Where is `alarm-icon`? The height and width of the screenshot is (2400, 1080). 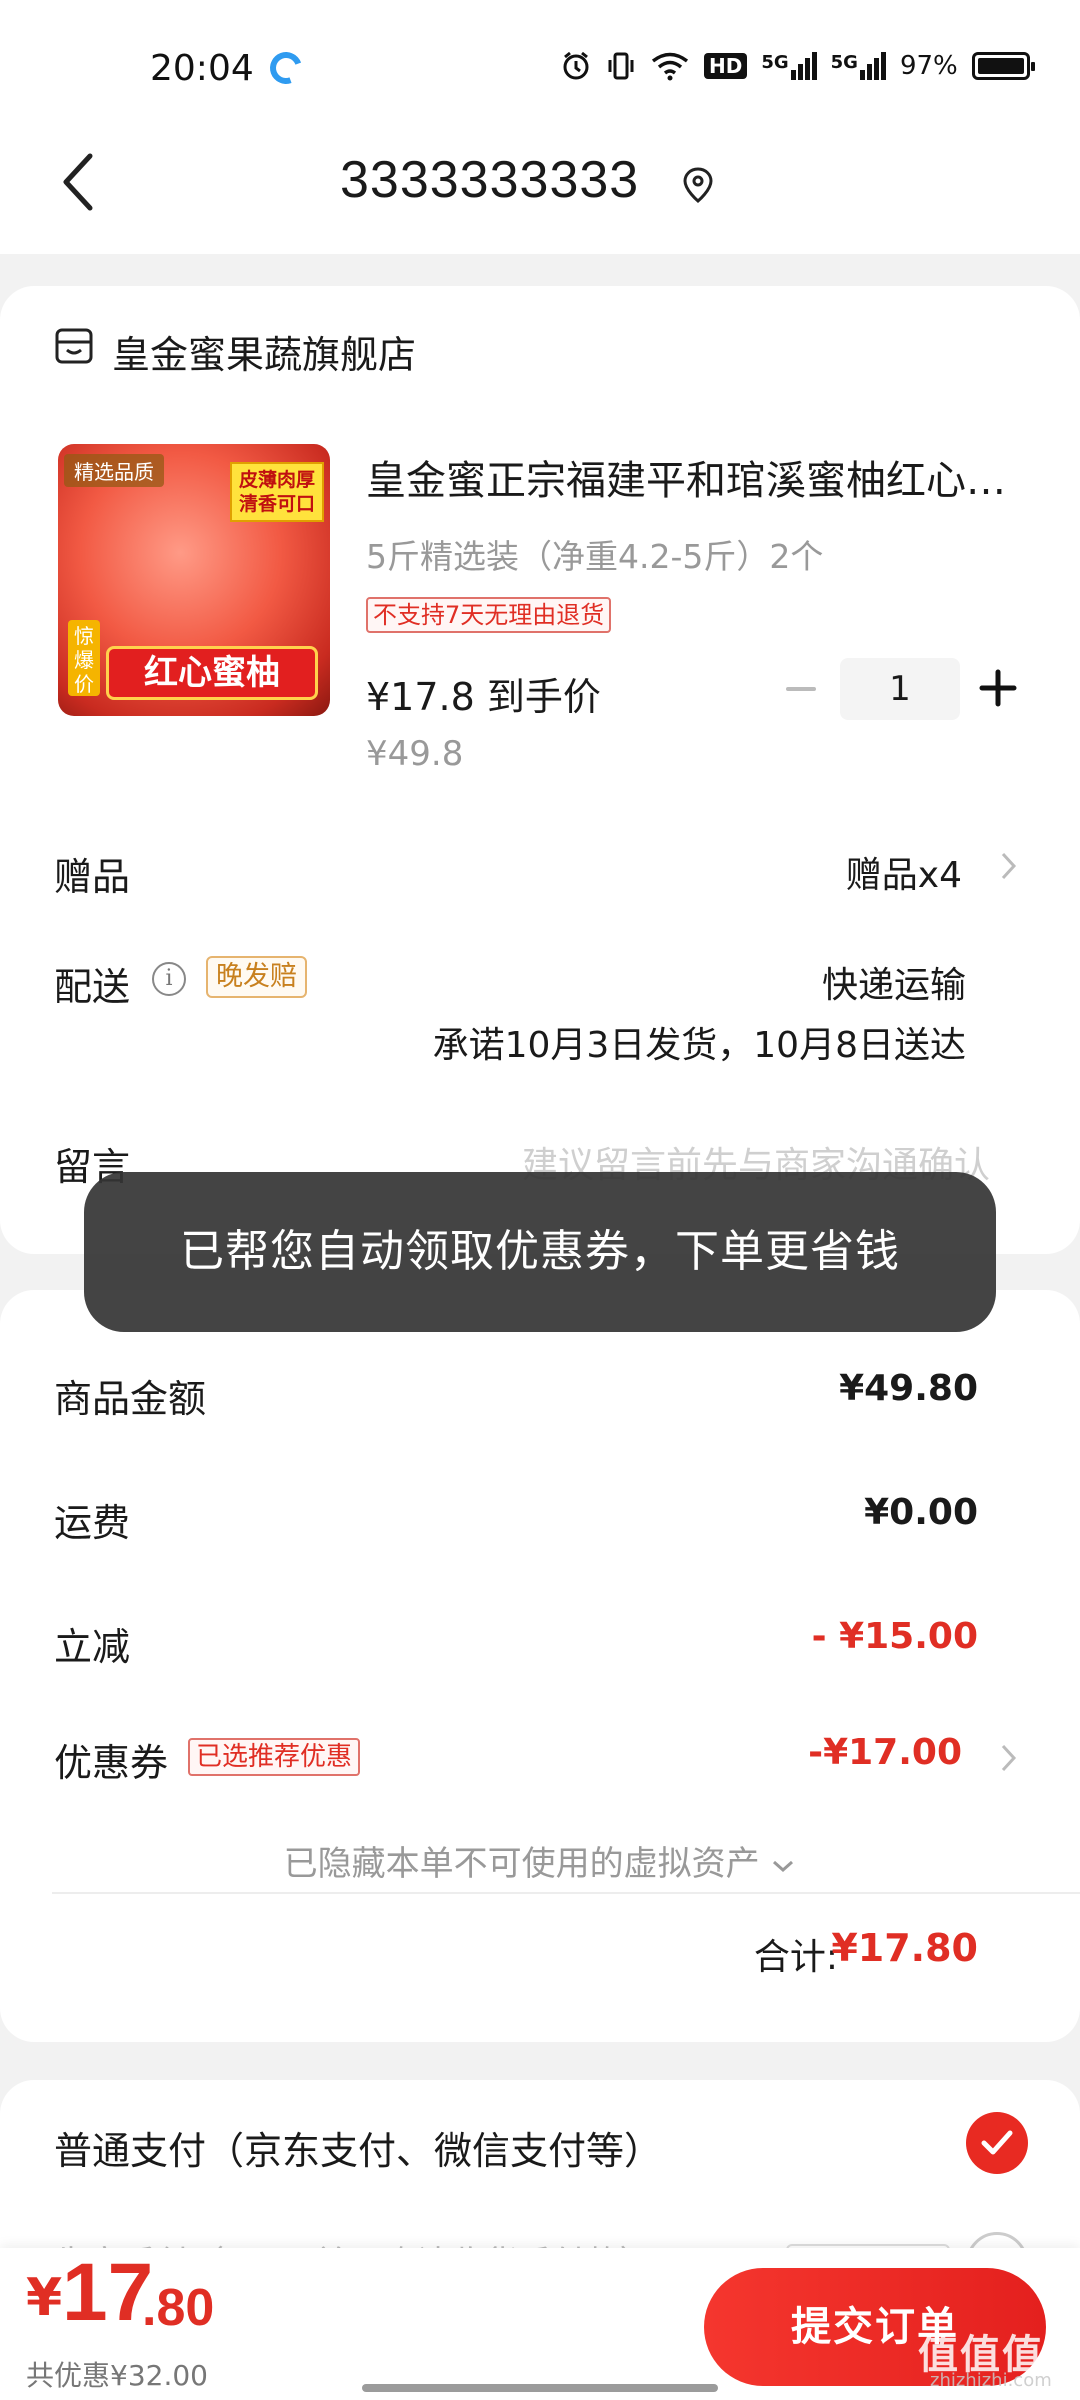
alarm-icon is located at coordinates (576, 65).